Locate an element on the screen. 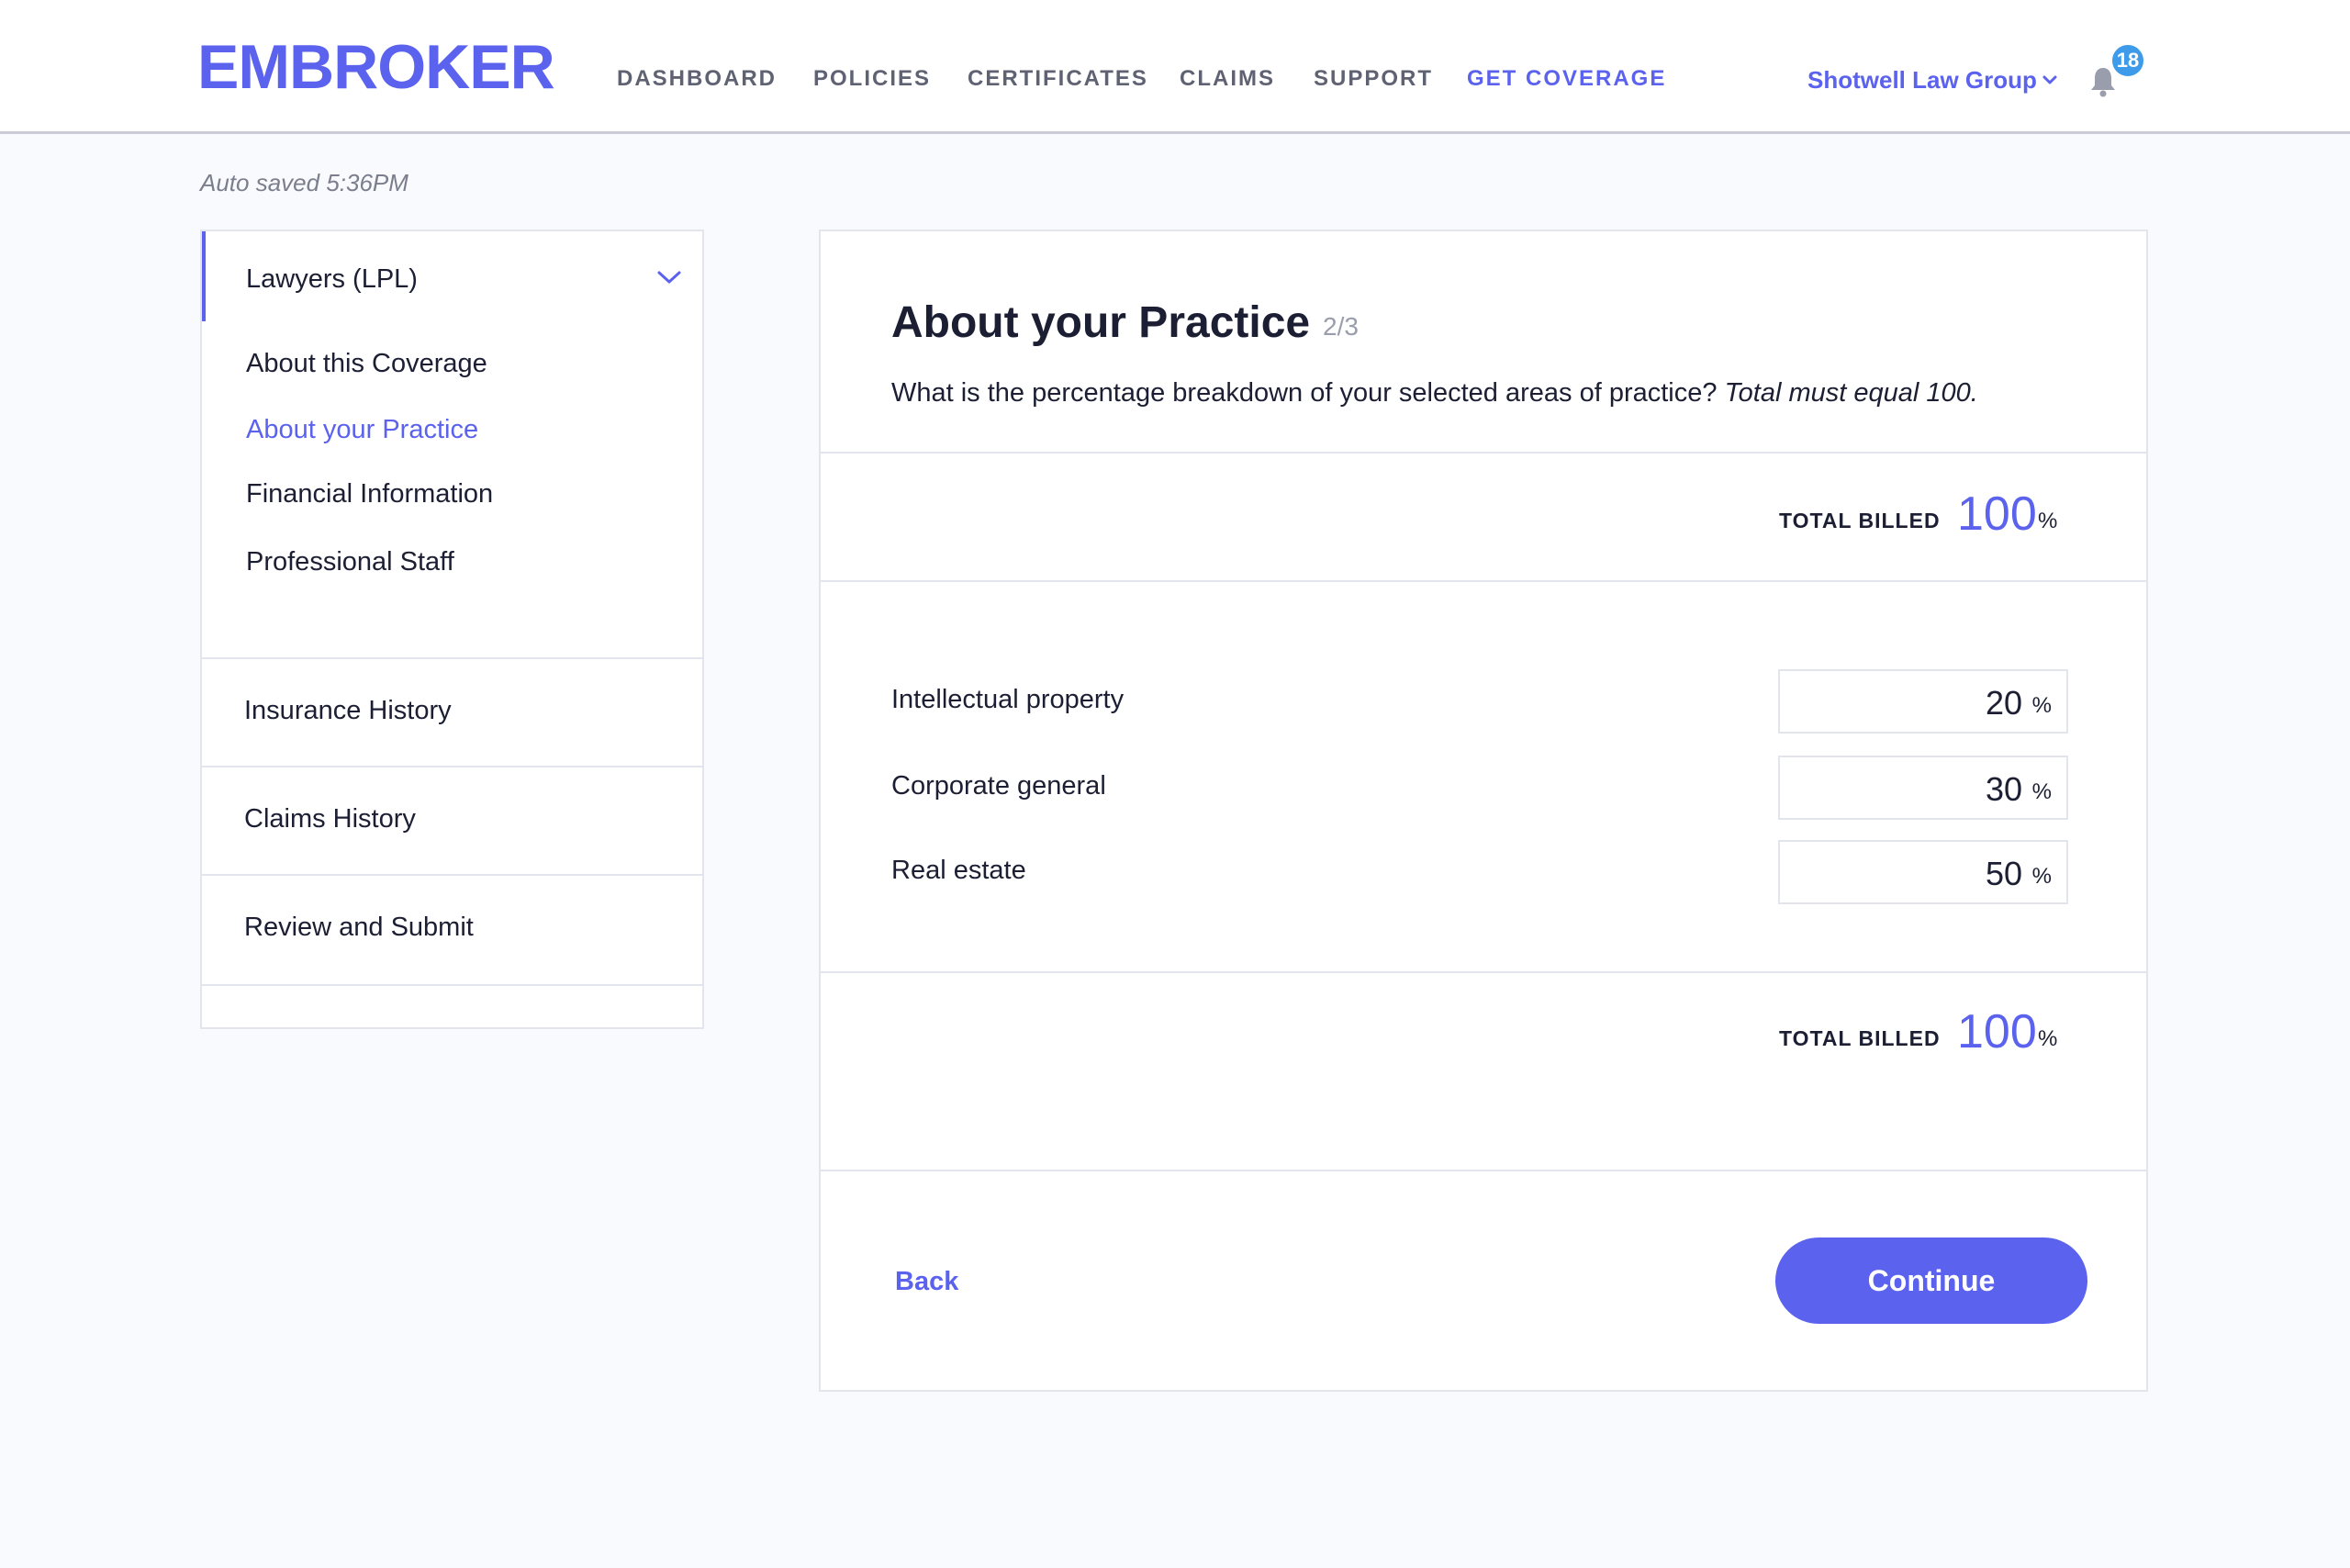 This screenshot has width=2350, height=1568. nav-policies: POLICIES is located at coordinates (872, 79).